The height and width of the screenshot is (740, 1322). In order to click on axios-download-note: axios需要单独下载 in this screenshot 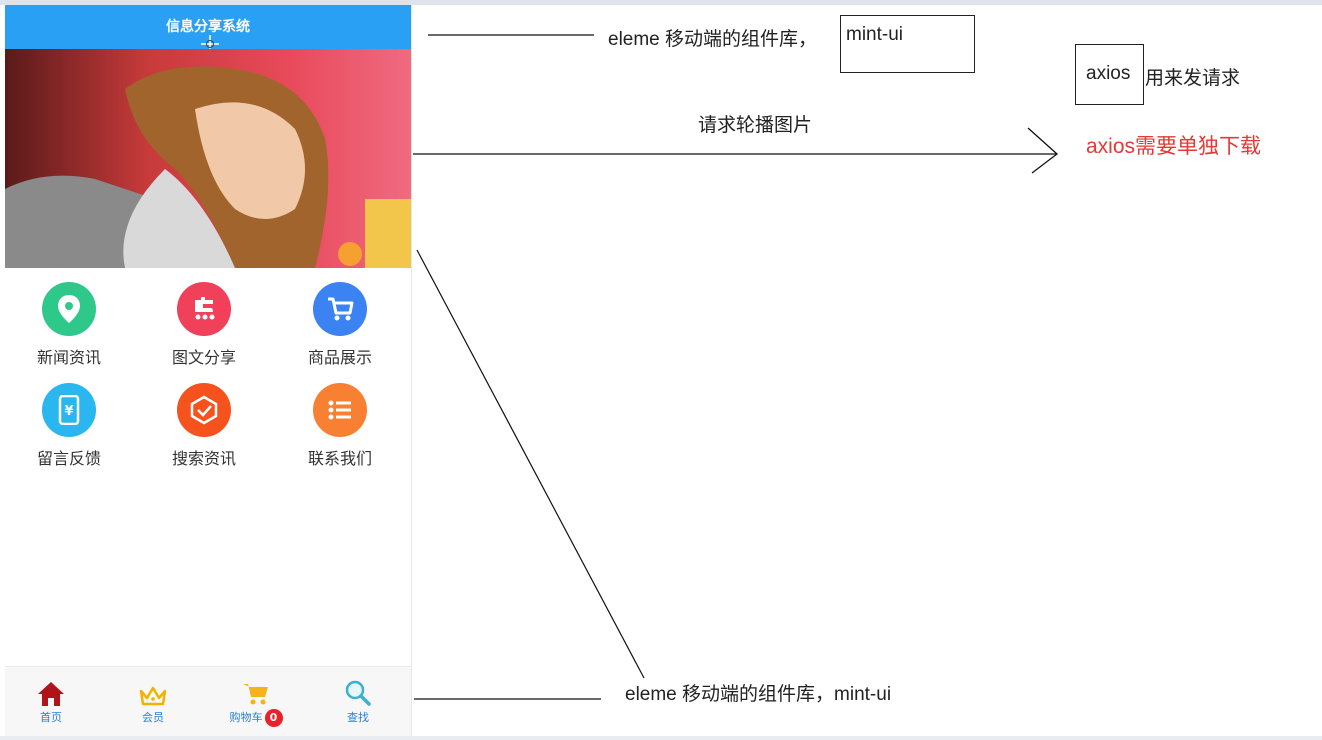, I will do `click(1174, 146)`.